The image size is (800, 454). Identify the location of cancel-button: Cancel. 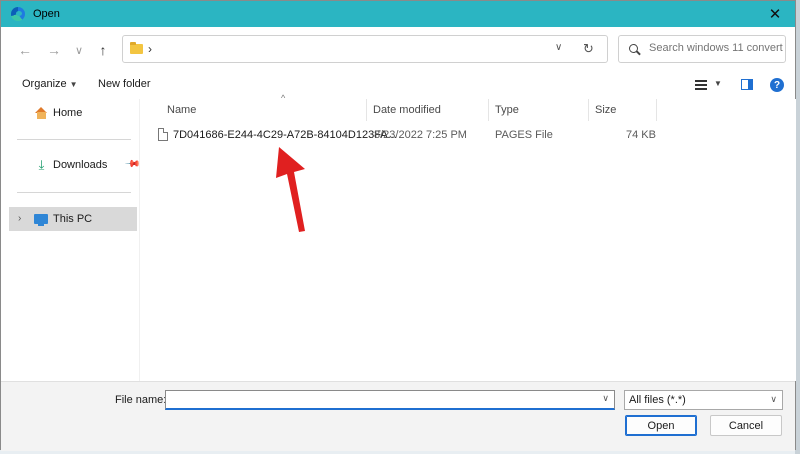
(746, 425).